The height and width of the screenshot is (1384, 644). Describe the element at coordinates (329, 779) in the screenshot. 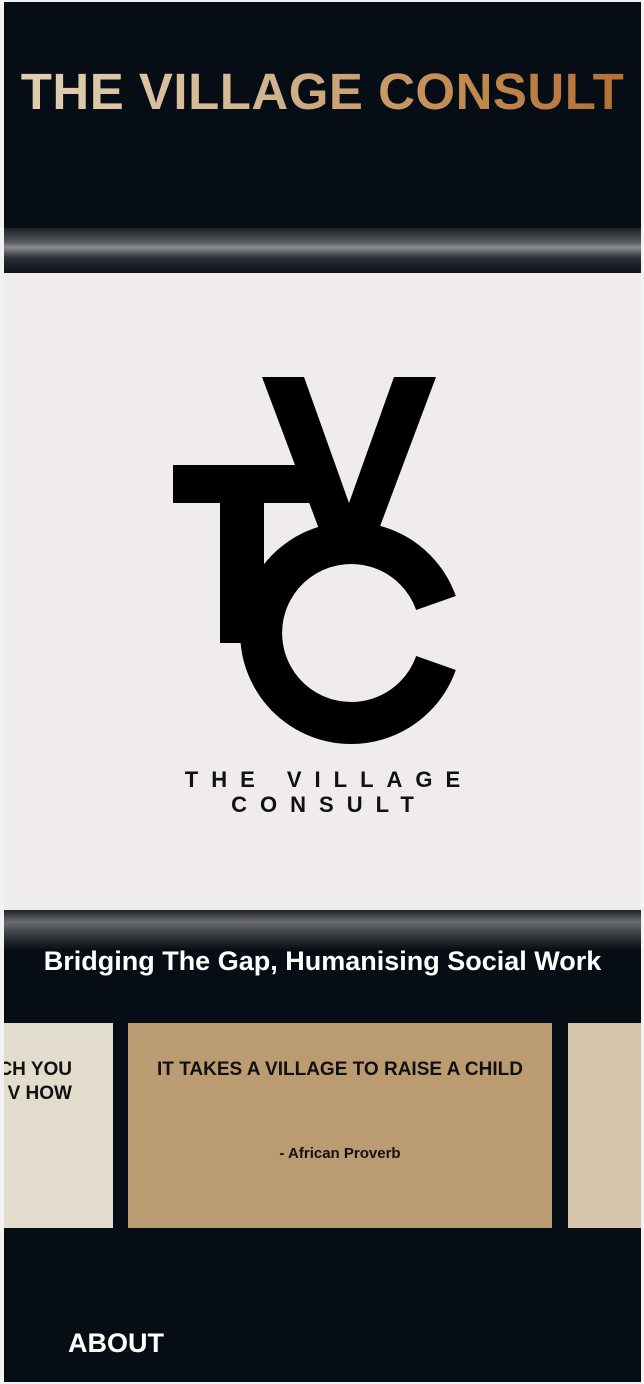

I see `logo-wordmark-line1: THE VILLAGE` at that location.